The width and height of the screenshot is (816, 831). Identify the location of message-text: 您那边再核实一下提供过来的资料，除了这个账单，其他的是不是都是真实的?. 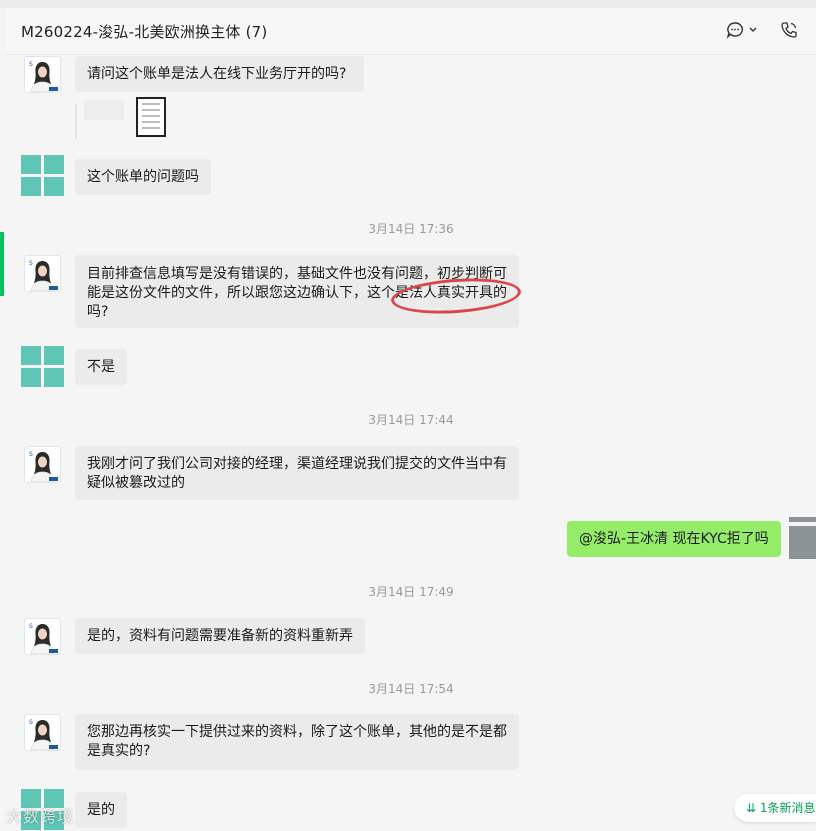
(297, 741).